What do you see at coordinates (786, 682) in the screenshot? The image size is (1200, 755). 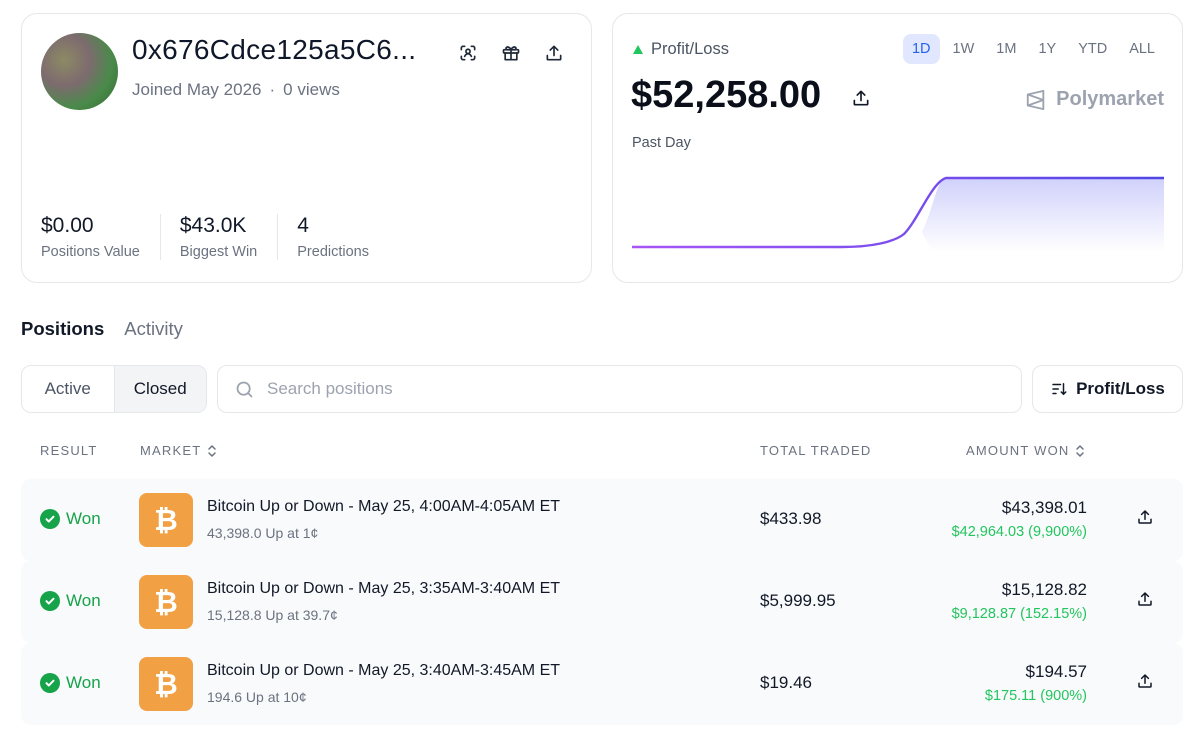 I see `total-traded: $19.46` at bounding box center [786, 682].